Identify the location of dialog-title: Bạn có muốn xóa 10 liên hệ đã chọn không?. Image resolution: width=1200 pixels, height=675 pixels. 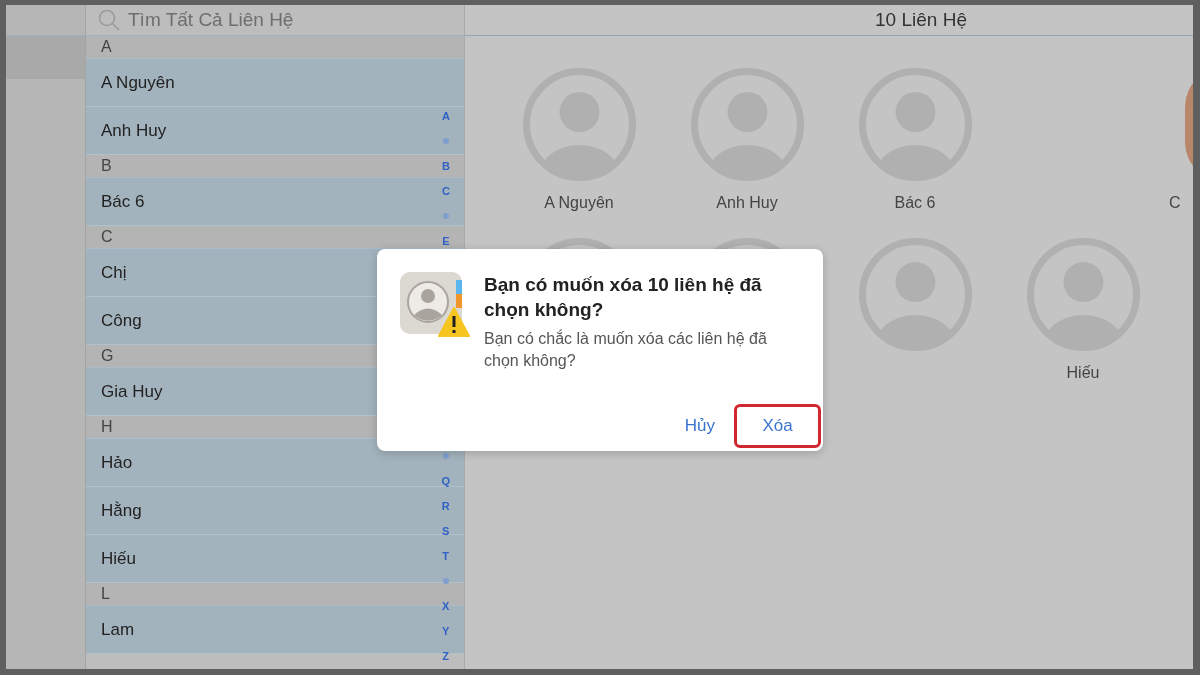
(623, 297).